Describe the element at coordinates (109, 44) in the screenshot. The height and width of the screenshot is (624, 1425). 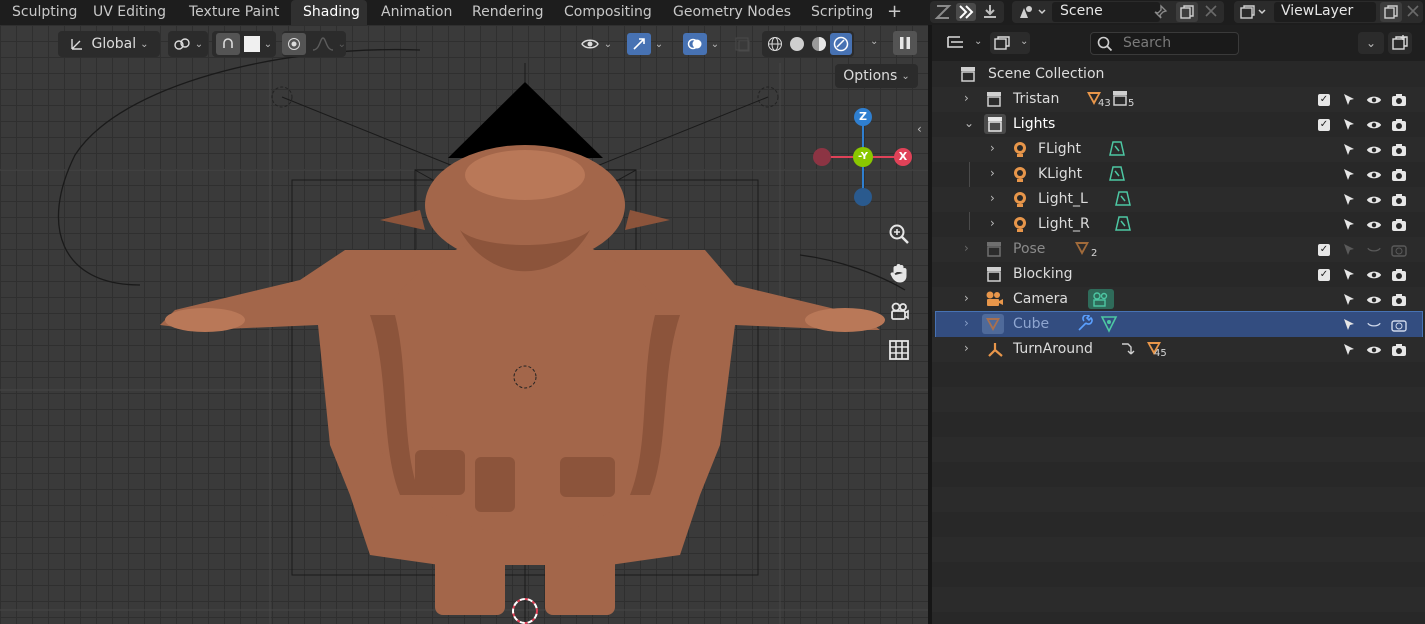
I see `orientation-dropdown: Global ⌄` at that location.